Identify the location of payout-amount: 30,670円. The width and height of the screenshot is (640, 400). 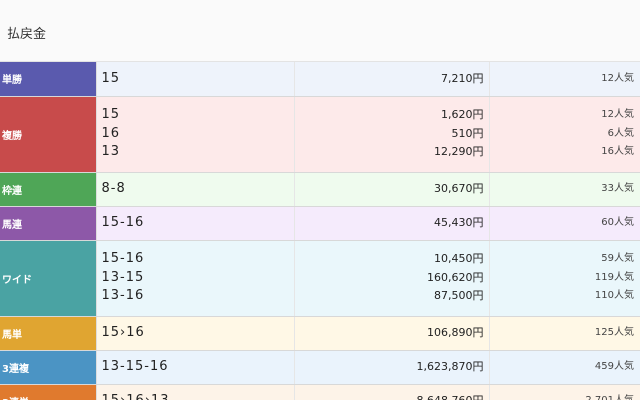
(459, 188).